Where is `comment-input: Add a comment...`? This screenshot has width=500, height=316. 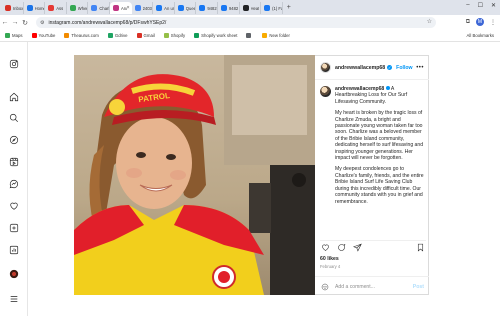
comment-input: Add a comment... is located at coordinates (355, 287).